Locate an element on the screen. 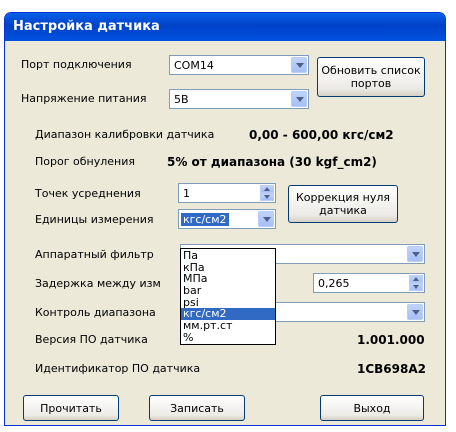  zero-correction-button: Коррекция нуля датчика is located at coordinates (343, 204).